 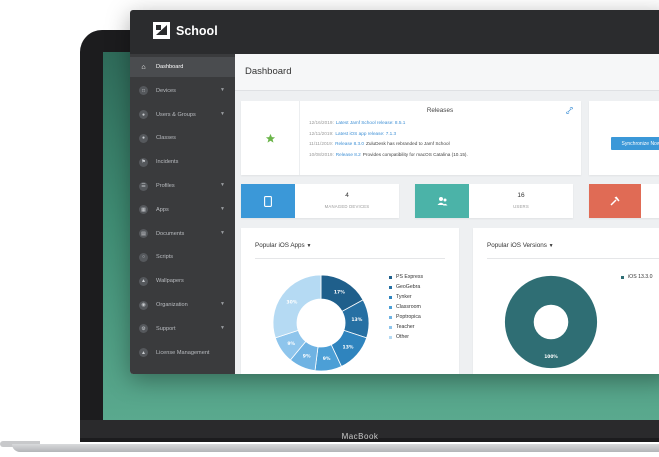 I want to click on sidebar-item-label: Devices, so click(x=166, y=90).